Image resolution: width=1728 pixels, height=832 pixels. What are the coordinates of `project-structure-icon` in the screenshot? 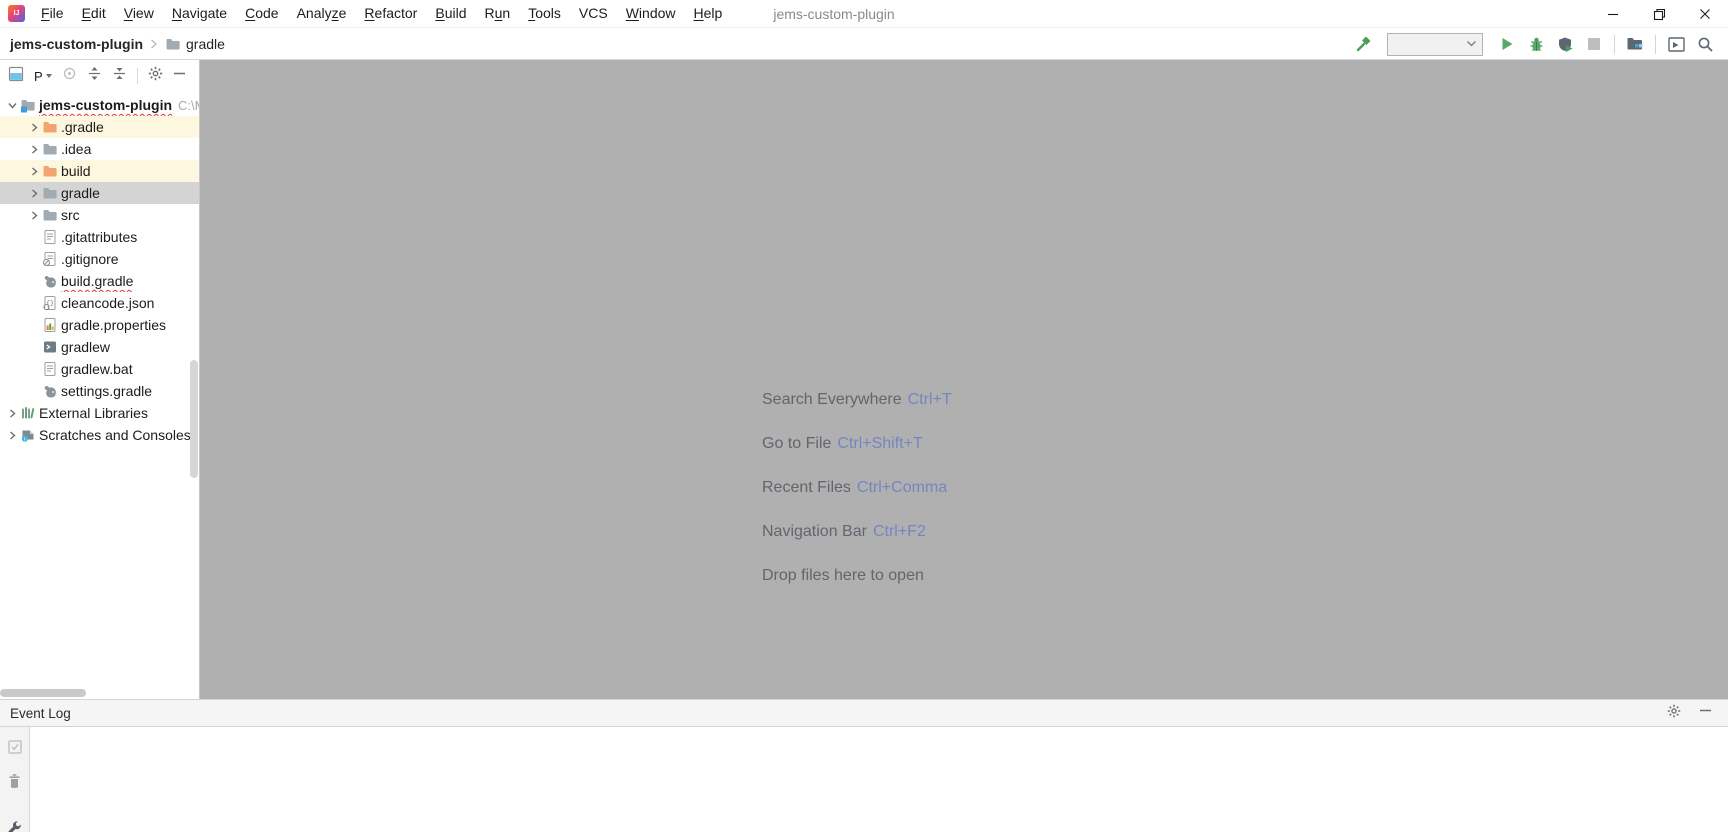 It's located at (1635, 44).